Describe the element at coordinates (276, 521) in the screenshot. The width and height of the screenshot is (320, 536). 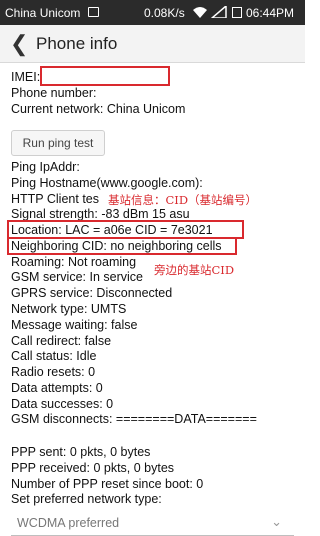
I see `chevron-down-icon: ⌄` at that location.